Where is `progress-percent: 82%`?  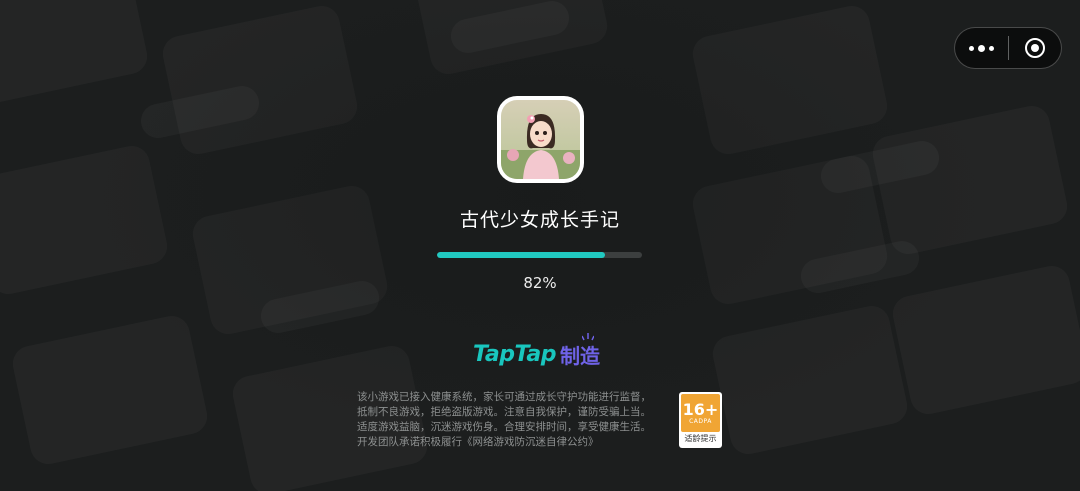
progress-percent: 82% is located at coordinates (540, 283).